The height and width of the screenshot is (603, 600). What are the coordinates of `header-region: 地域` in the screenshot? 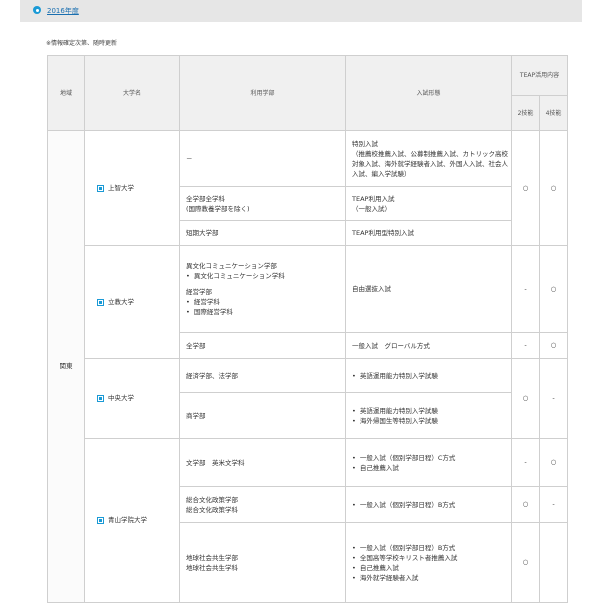 It's located at (66, 93).